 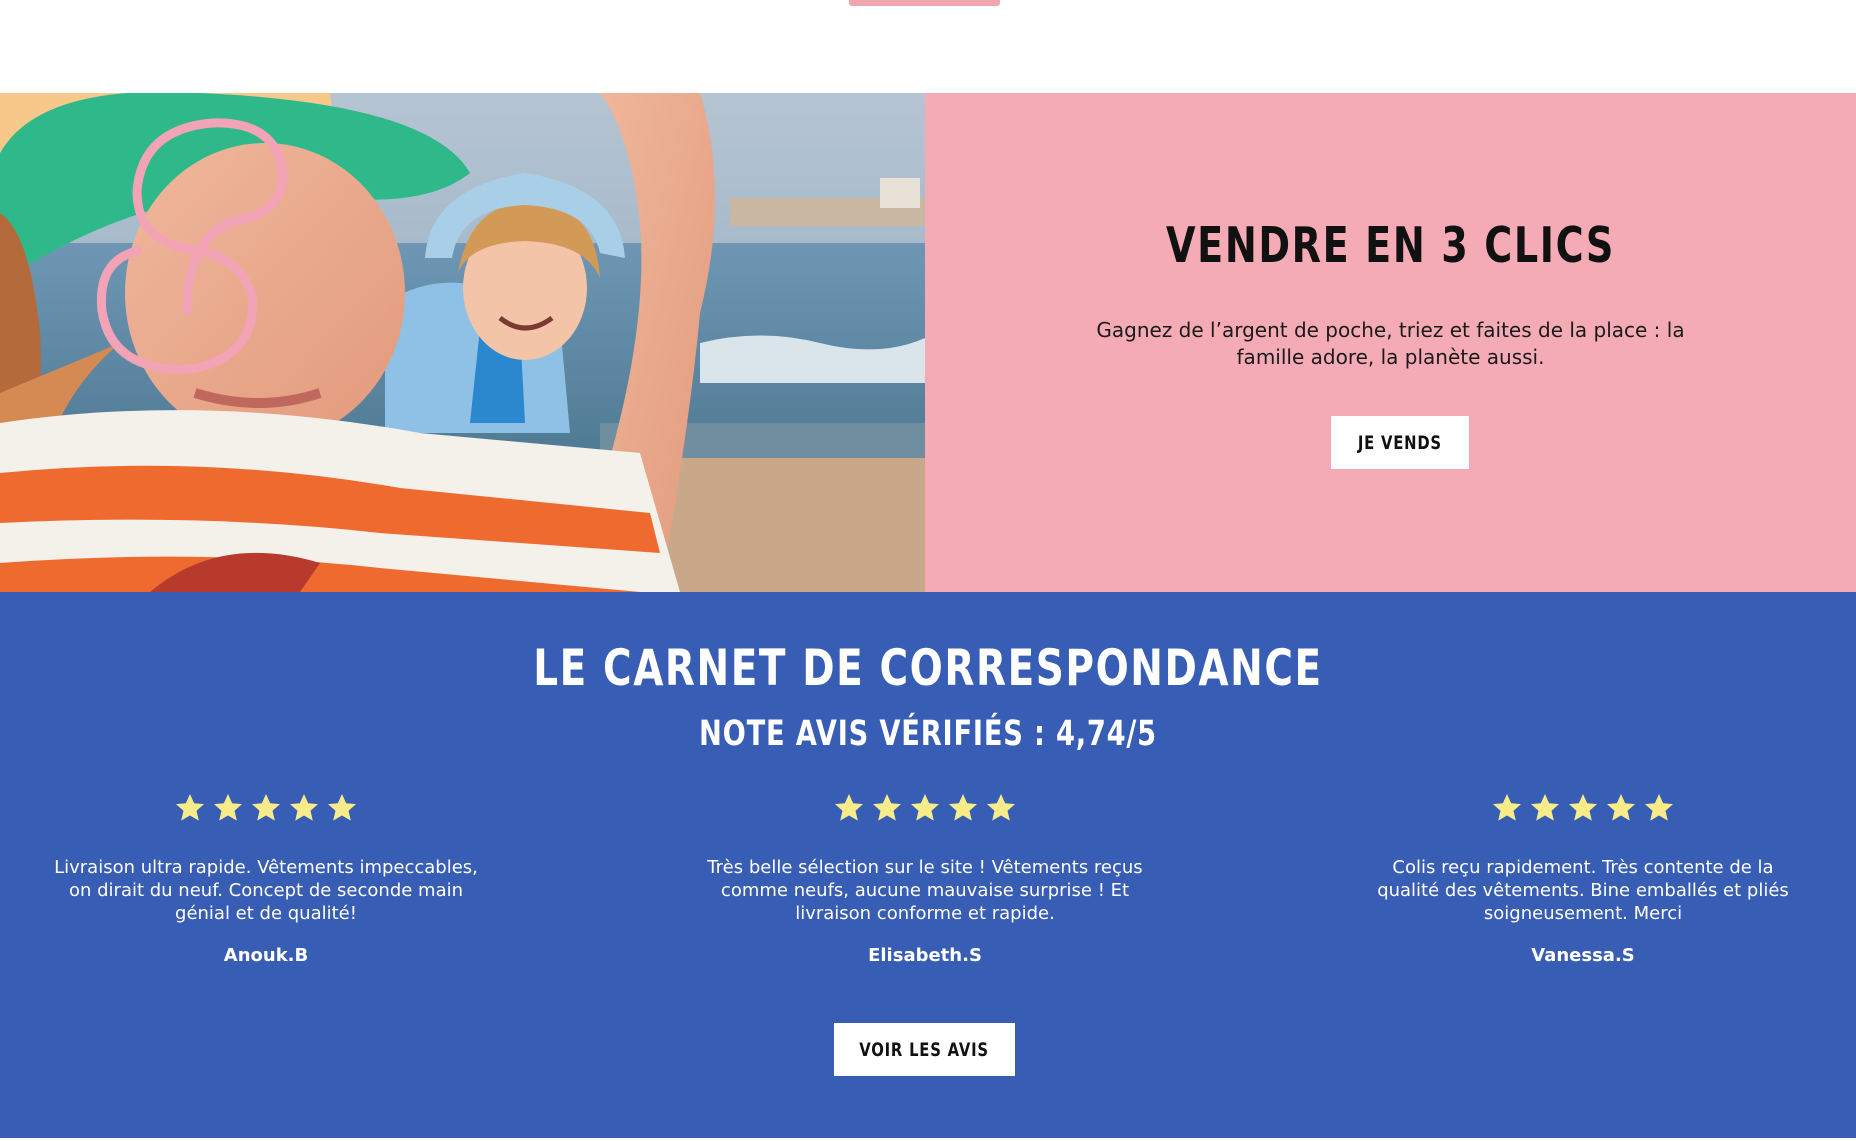 I want to click on sell-button: JE VENDS, so click(x=1400, y=442).